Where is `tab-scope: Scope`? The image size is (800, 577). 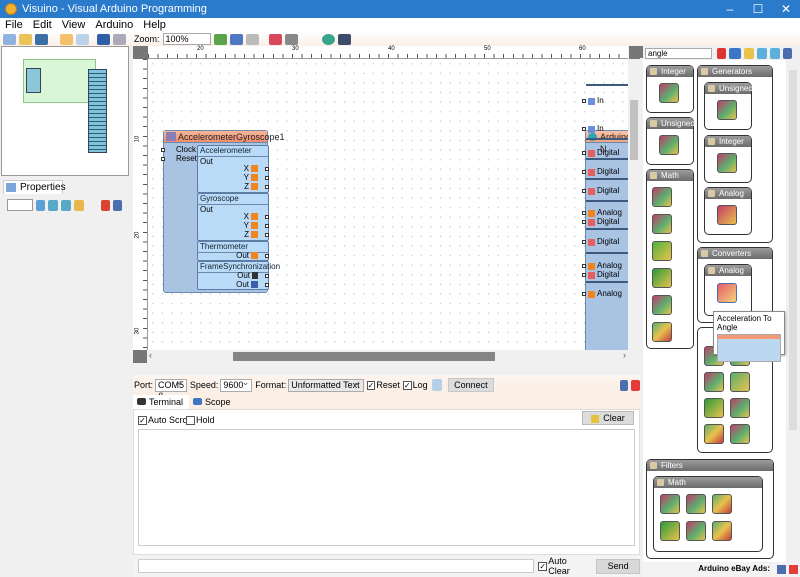 tab-scope: Scope is located at coordinates (213, 402).